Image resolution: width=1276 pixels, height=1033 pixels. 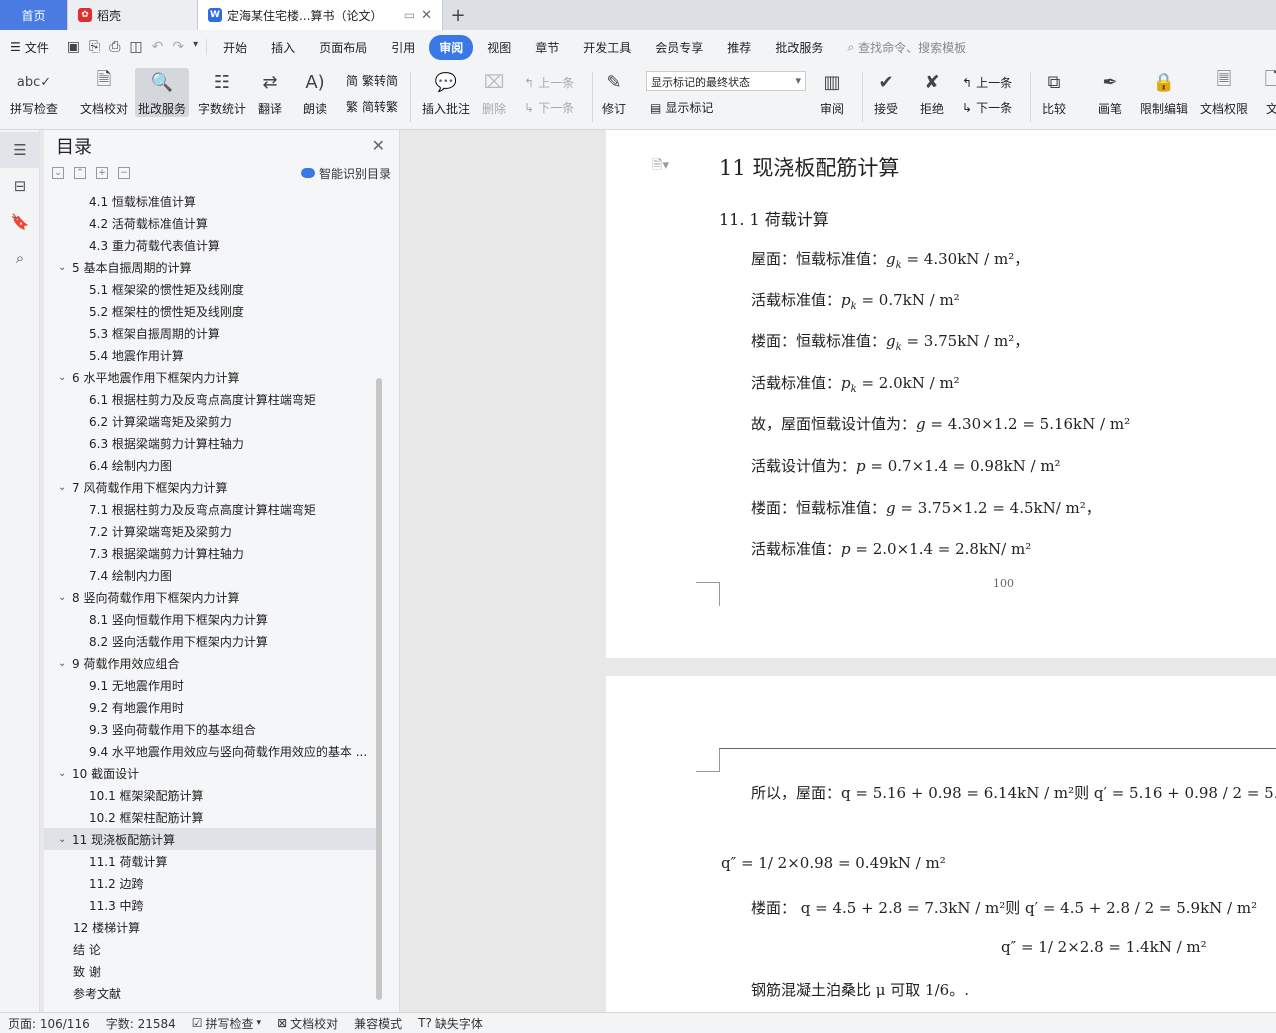 What do you see at coordinates (124, 173) in the screenshot?
I see `remove-icon: −` at bounding box center [124, 173].